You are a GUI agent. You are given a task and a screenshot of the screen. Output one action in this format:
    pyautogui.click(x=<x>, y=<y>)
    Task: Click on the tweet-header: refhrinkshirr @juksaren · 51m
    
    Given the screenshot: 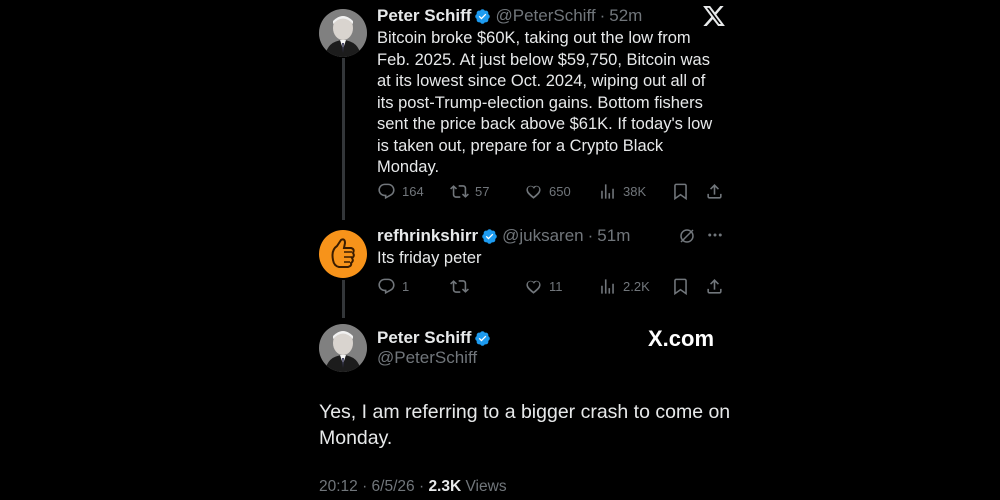 What is the action you would take?
    pyautogui.click(x=503, y=236)
    